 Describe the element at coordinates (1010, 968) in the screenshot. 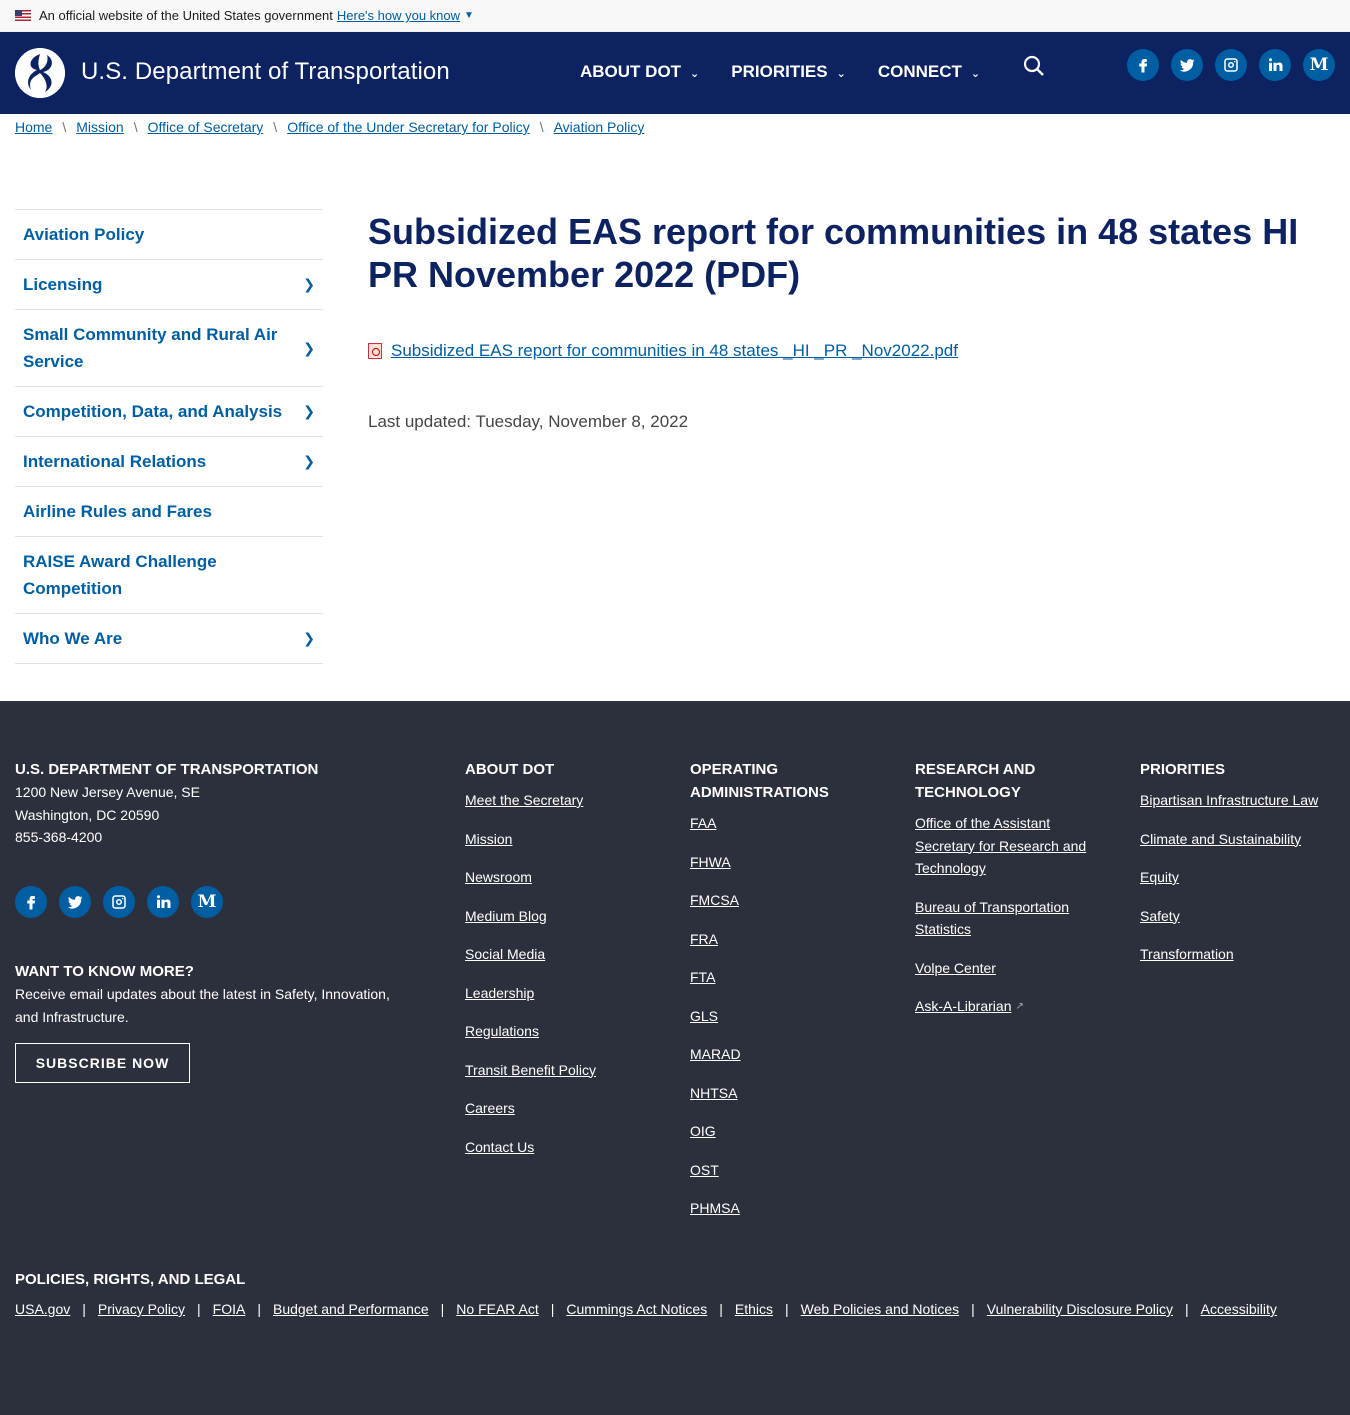

I see `footer-link: Volpe Center` at that location.